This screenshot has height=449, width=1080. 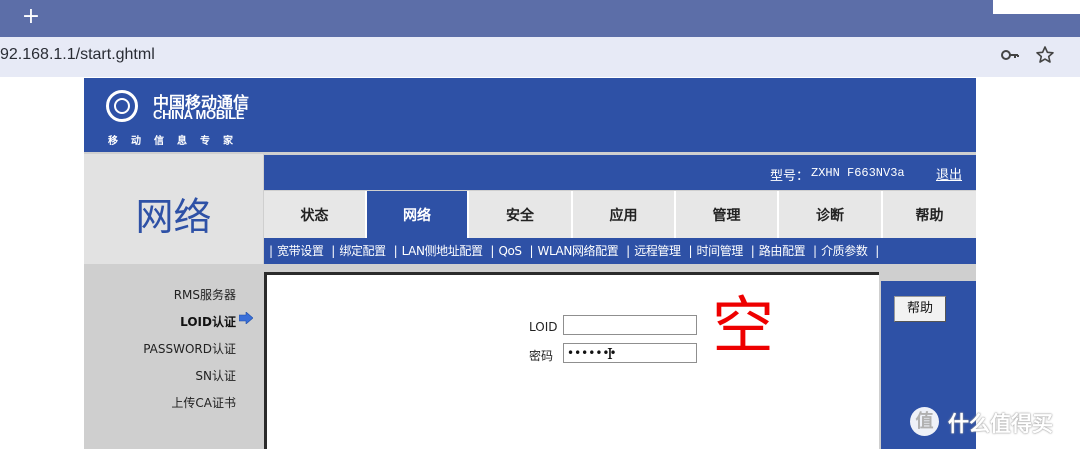 I want to click on help-button: 帮助, so click(x=920, y=309).